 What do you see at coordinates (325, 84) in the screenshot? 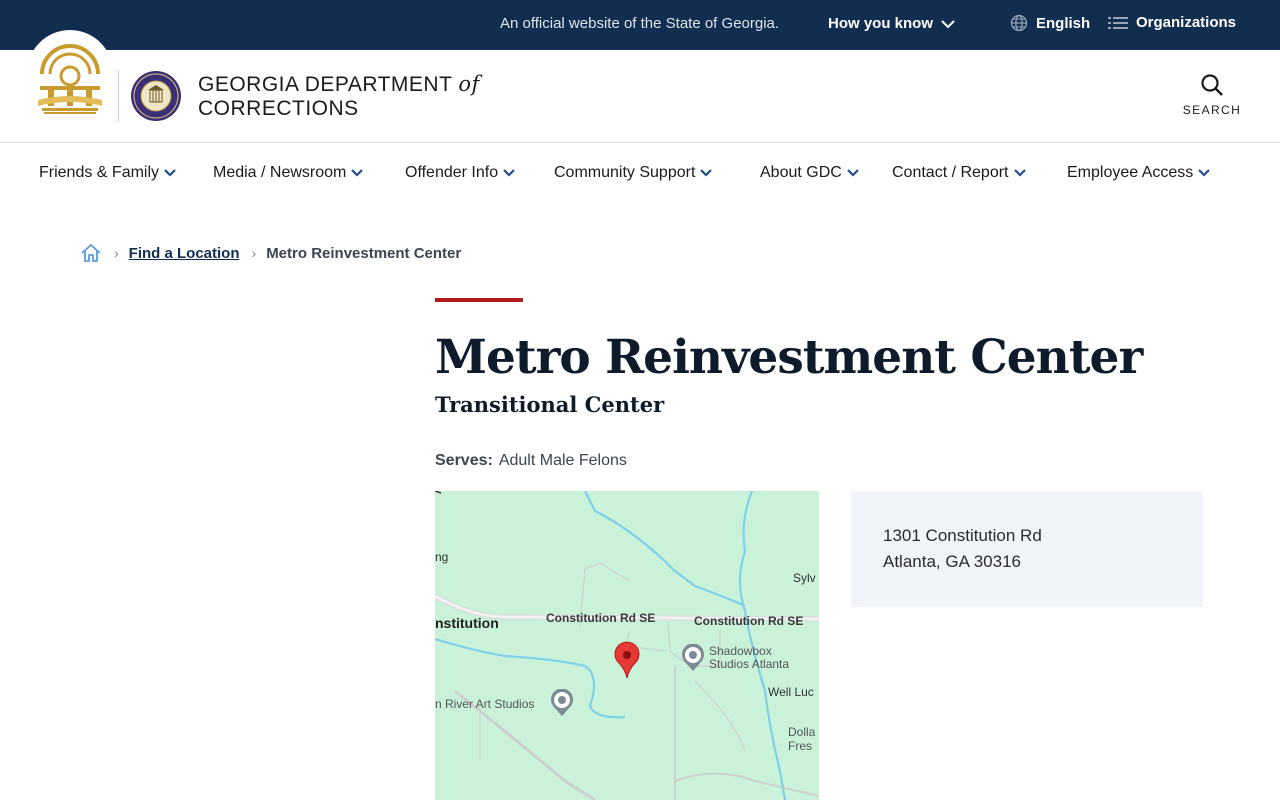
I see `agency-name-line1: GEORGIA DEPARTMENT` at bounding box center [325, 84].